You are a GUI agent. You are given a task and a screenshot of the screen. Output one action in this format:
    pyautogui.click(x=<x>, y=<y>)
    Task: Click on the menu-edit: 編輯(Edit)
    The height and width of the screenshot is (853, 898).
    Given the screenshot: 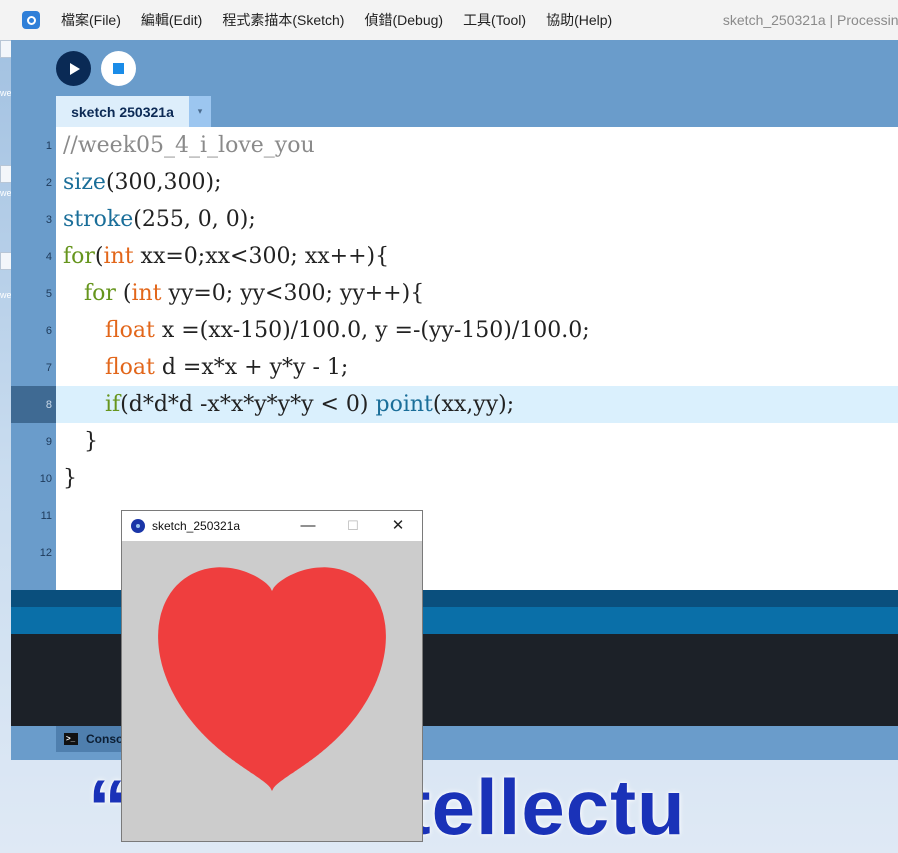 What is the action you would take?
    pyautogui.click(x=171, y=20)
    